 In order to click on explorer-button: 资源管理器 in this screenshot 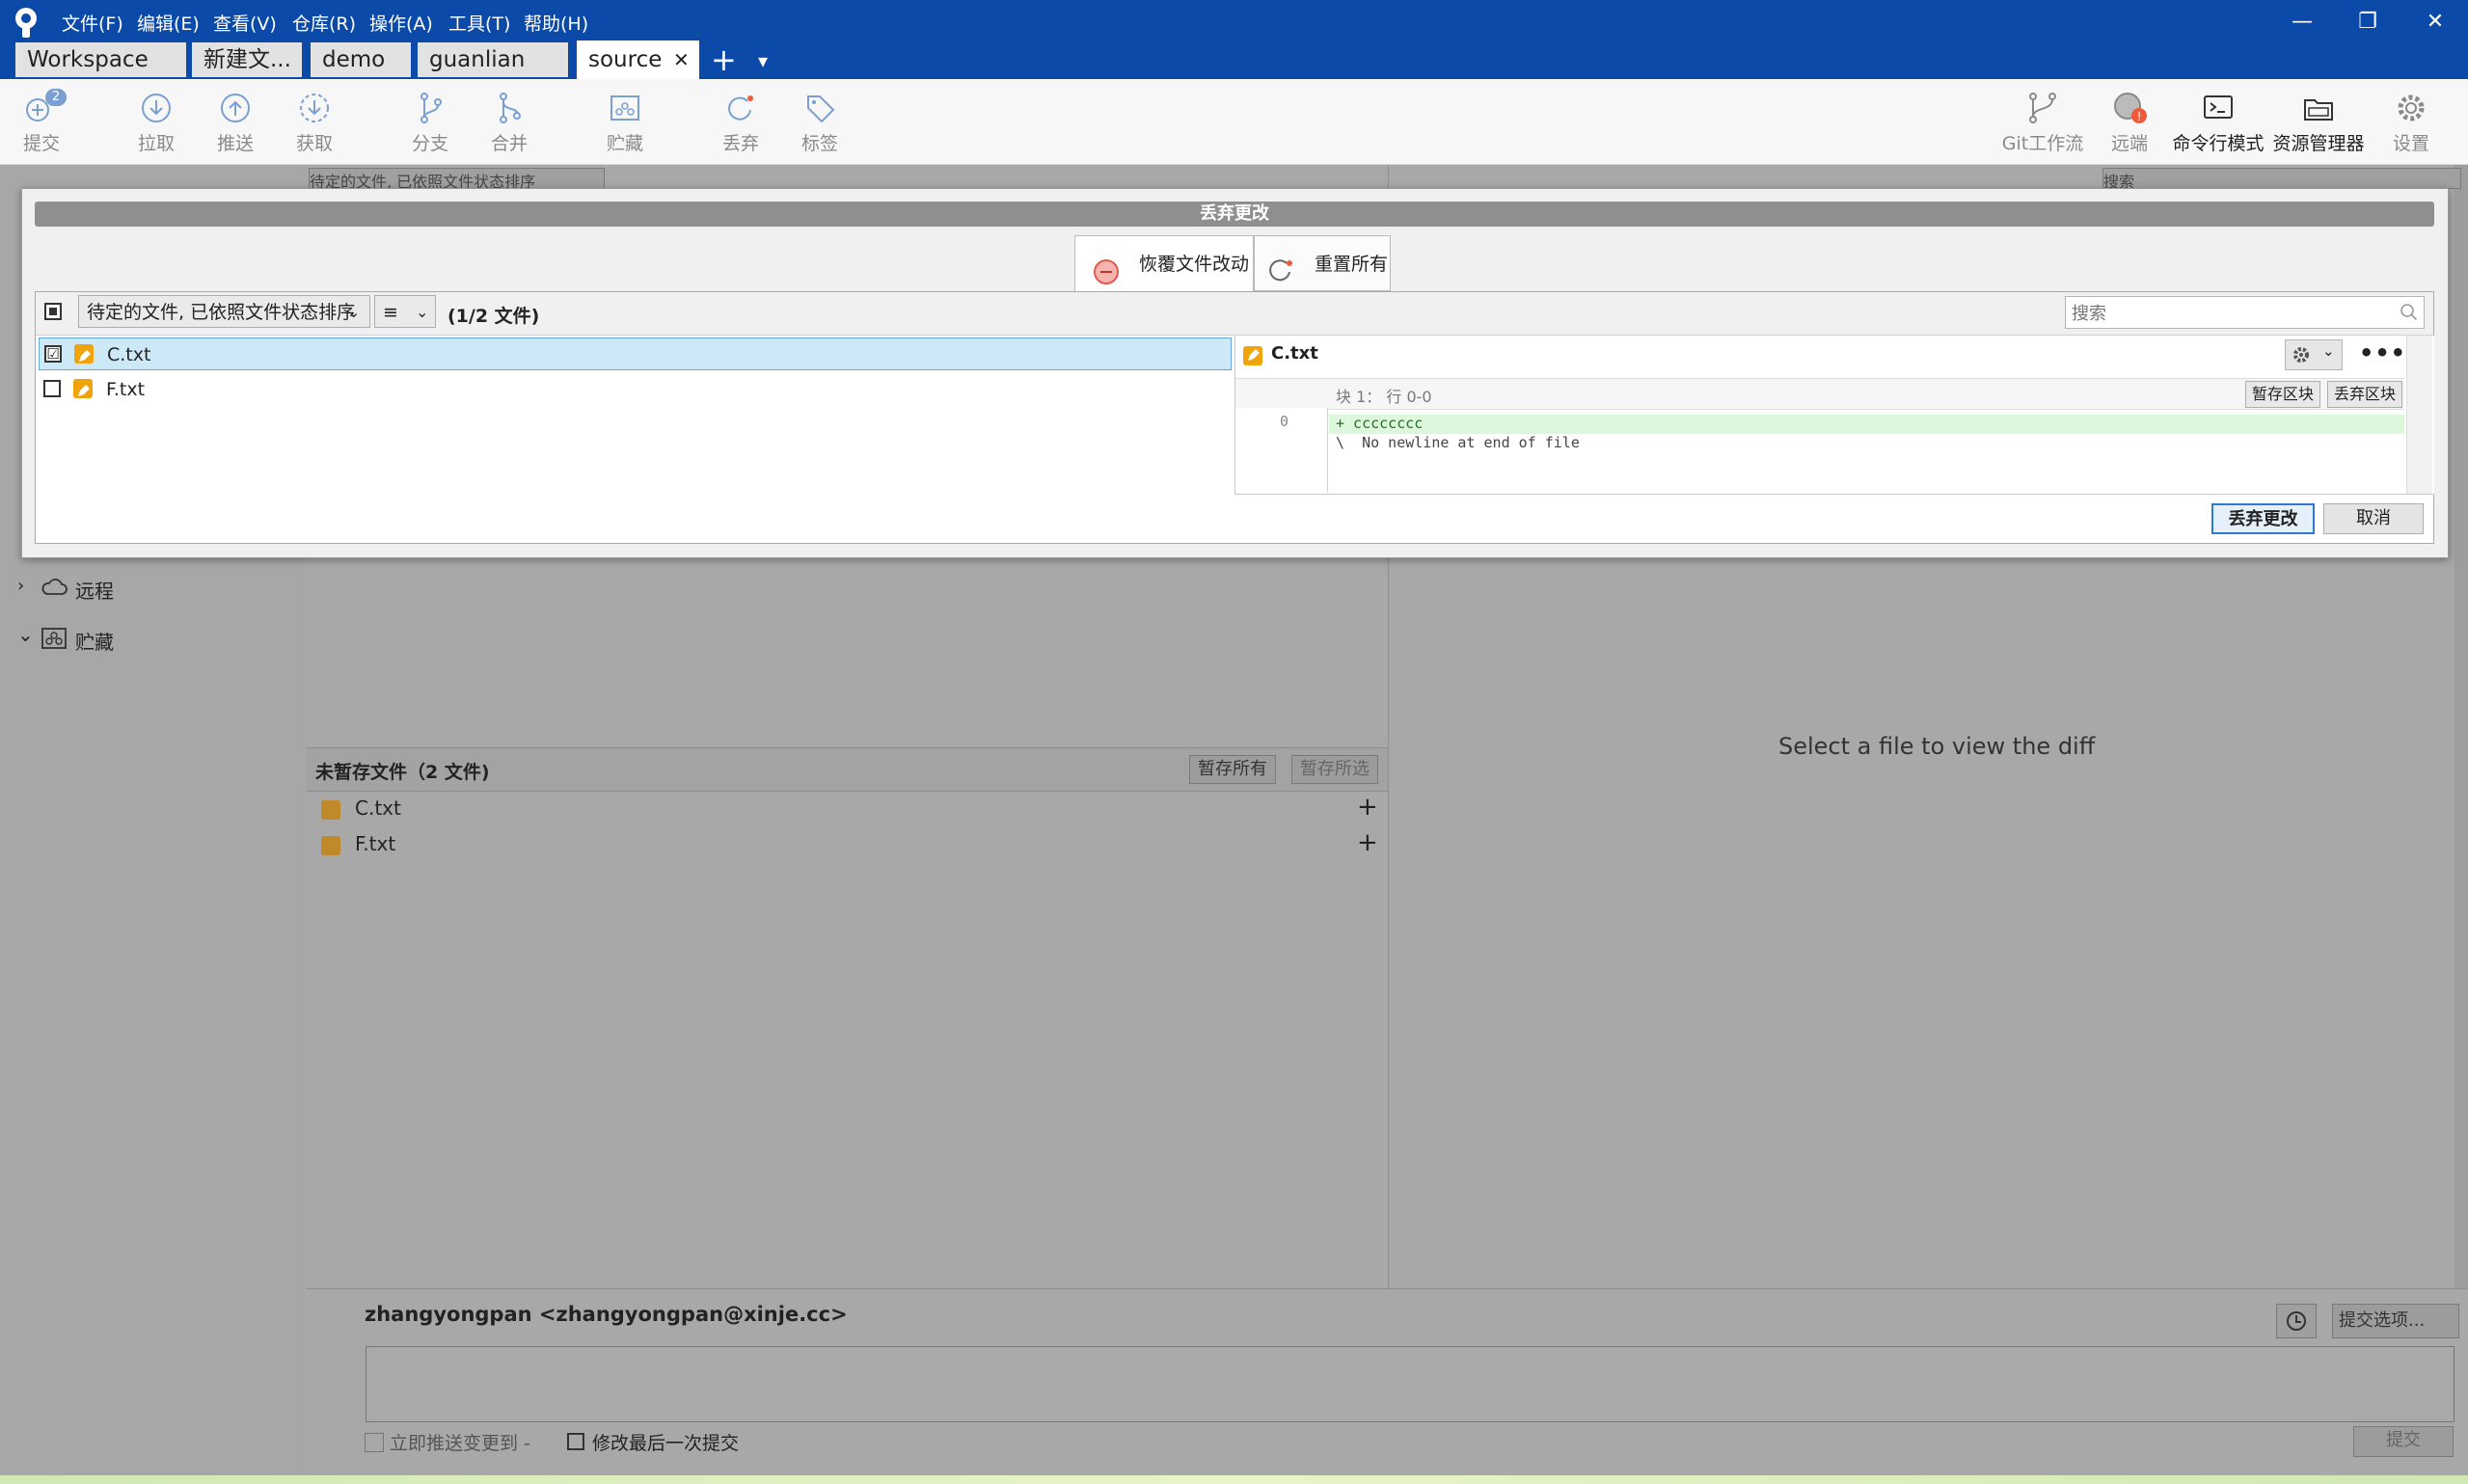, I will do `click(2318, 123)`.